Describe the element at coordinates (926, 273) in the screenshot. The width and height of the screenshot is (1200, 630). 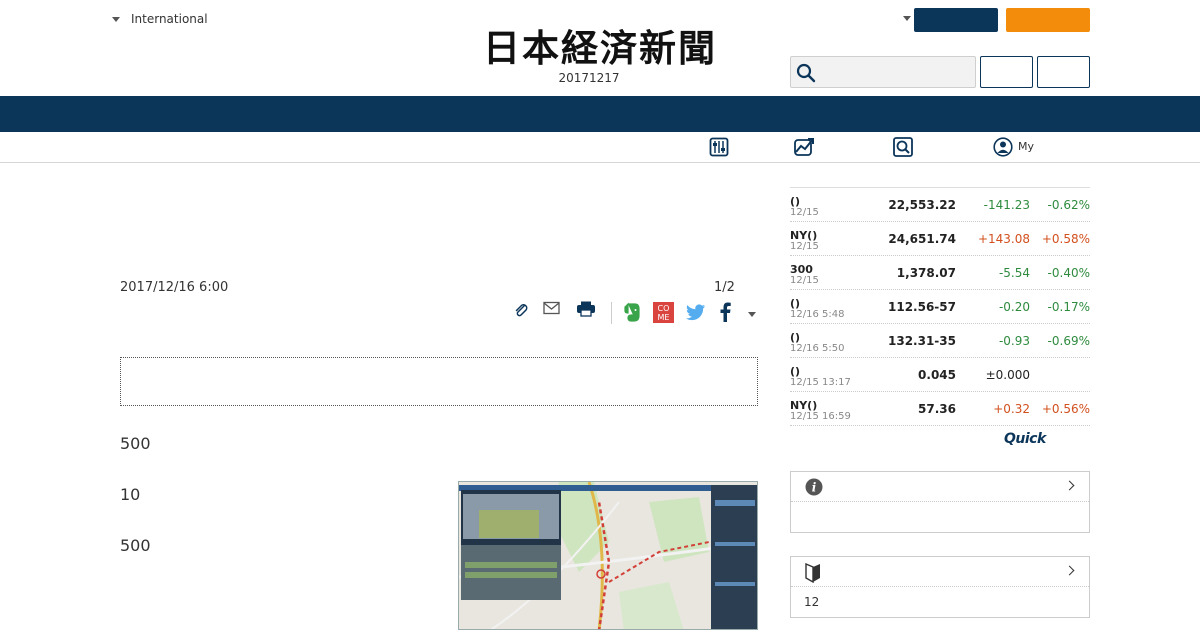
I see `market-value: 1,378.07` at that location.